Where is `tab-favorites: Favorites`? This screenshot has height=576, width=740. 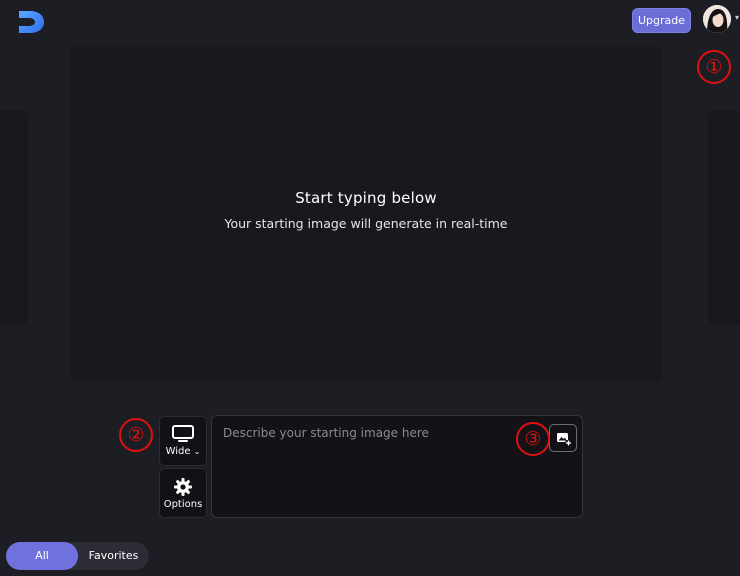
tab-favorites: Favorites is located at coordinates (113, 556).